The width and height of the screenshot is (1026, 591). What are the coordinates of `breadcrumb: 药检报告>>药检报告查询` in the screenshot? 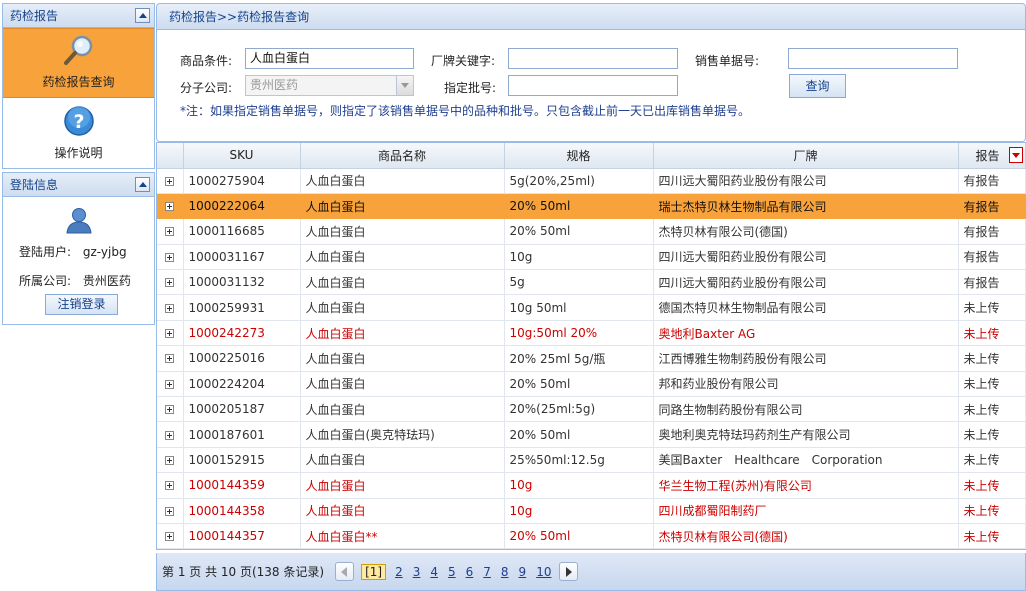 It's located at (591, 16).